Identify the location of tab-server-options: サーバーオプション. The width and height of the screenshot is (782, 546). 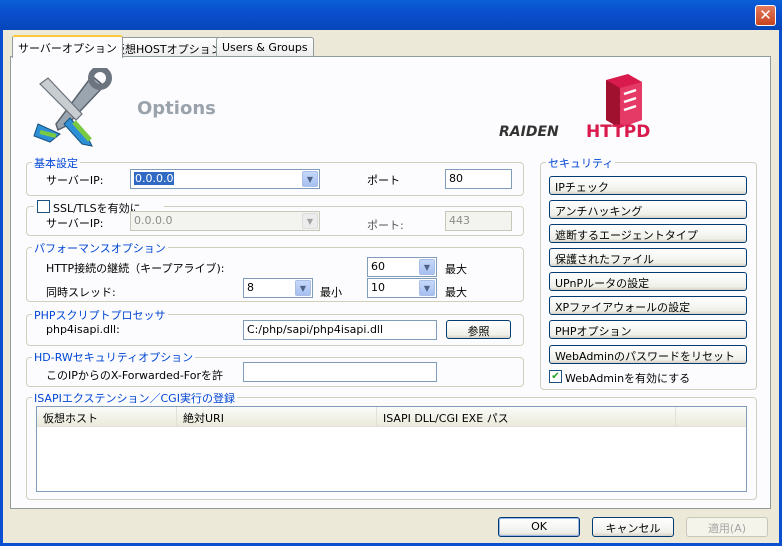
(67, 46).